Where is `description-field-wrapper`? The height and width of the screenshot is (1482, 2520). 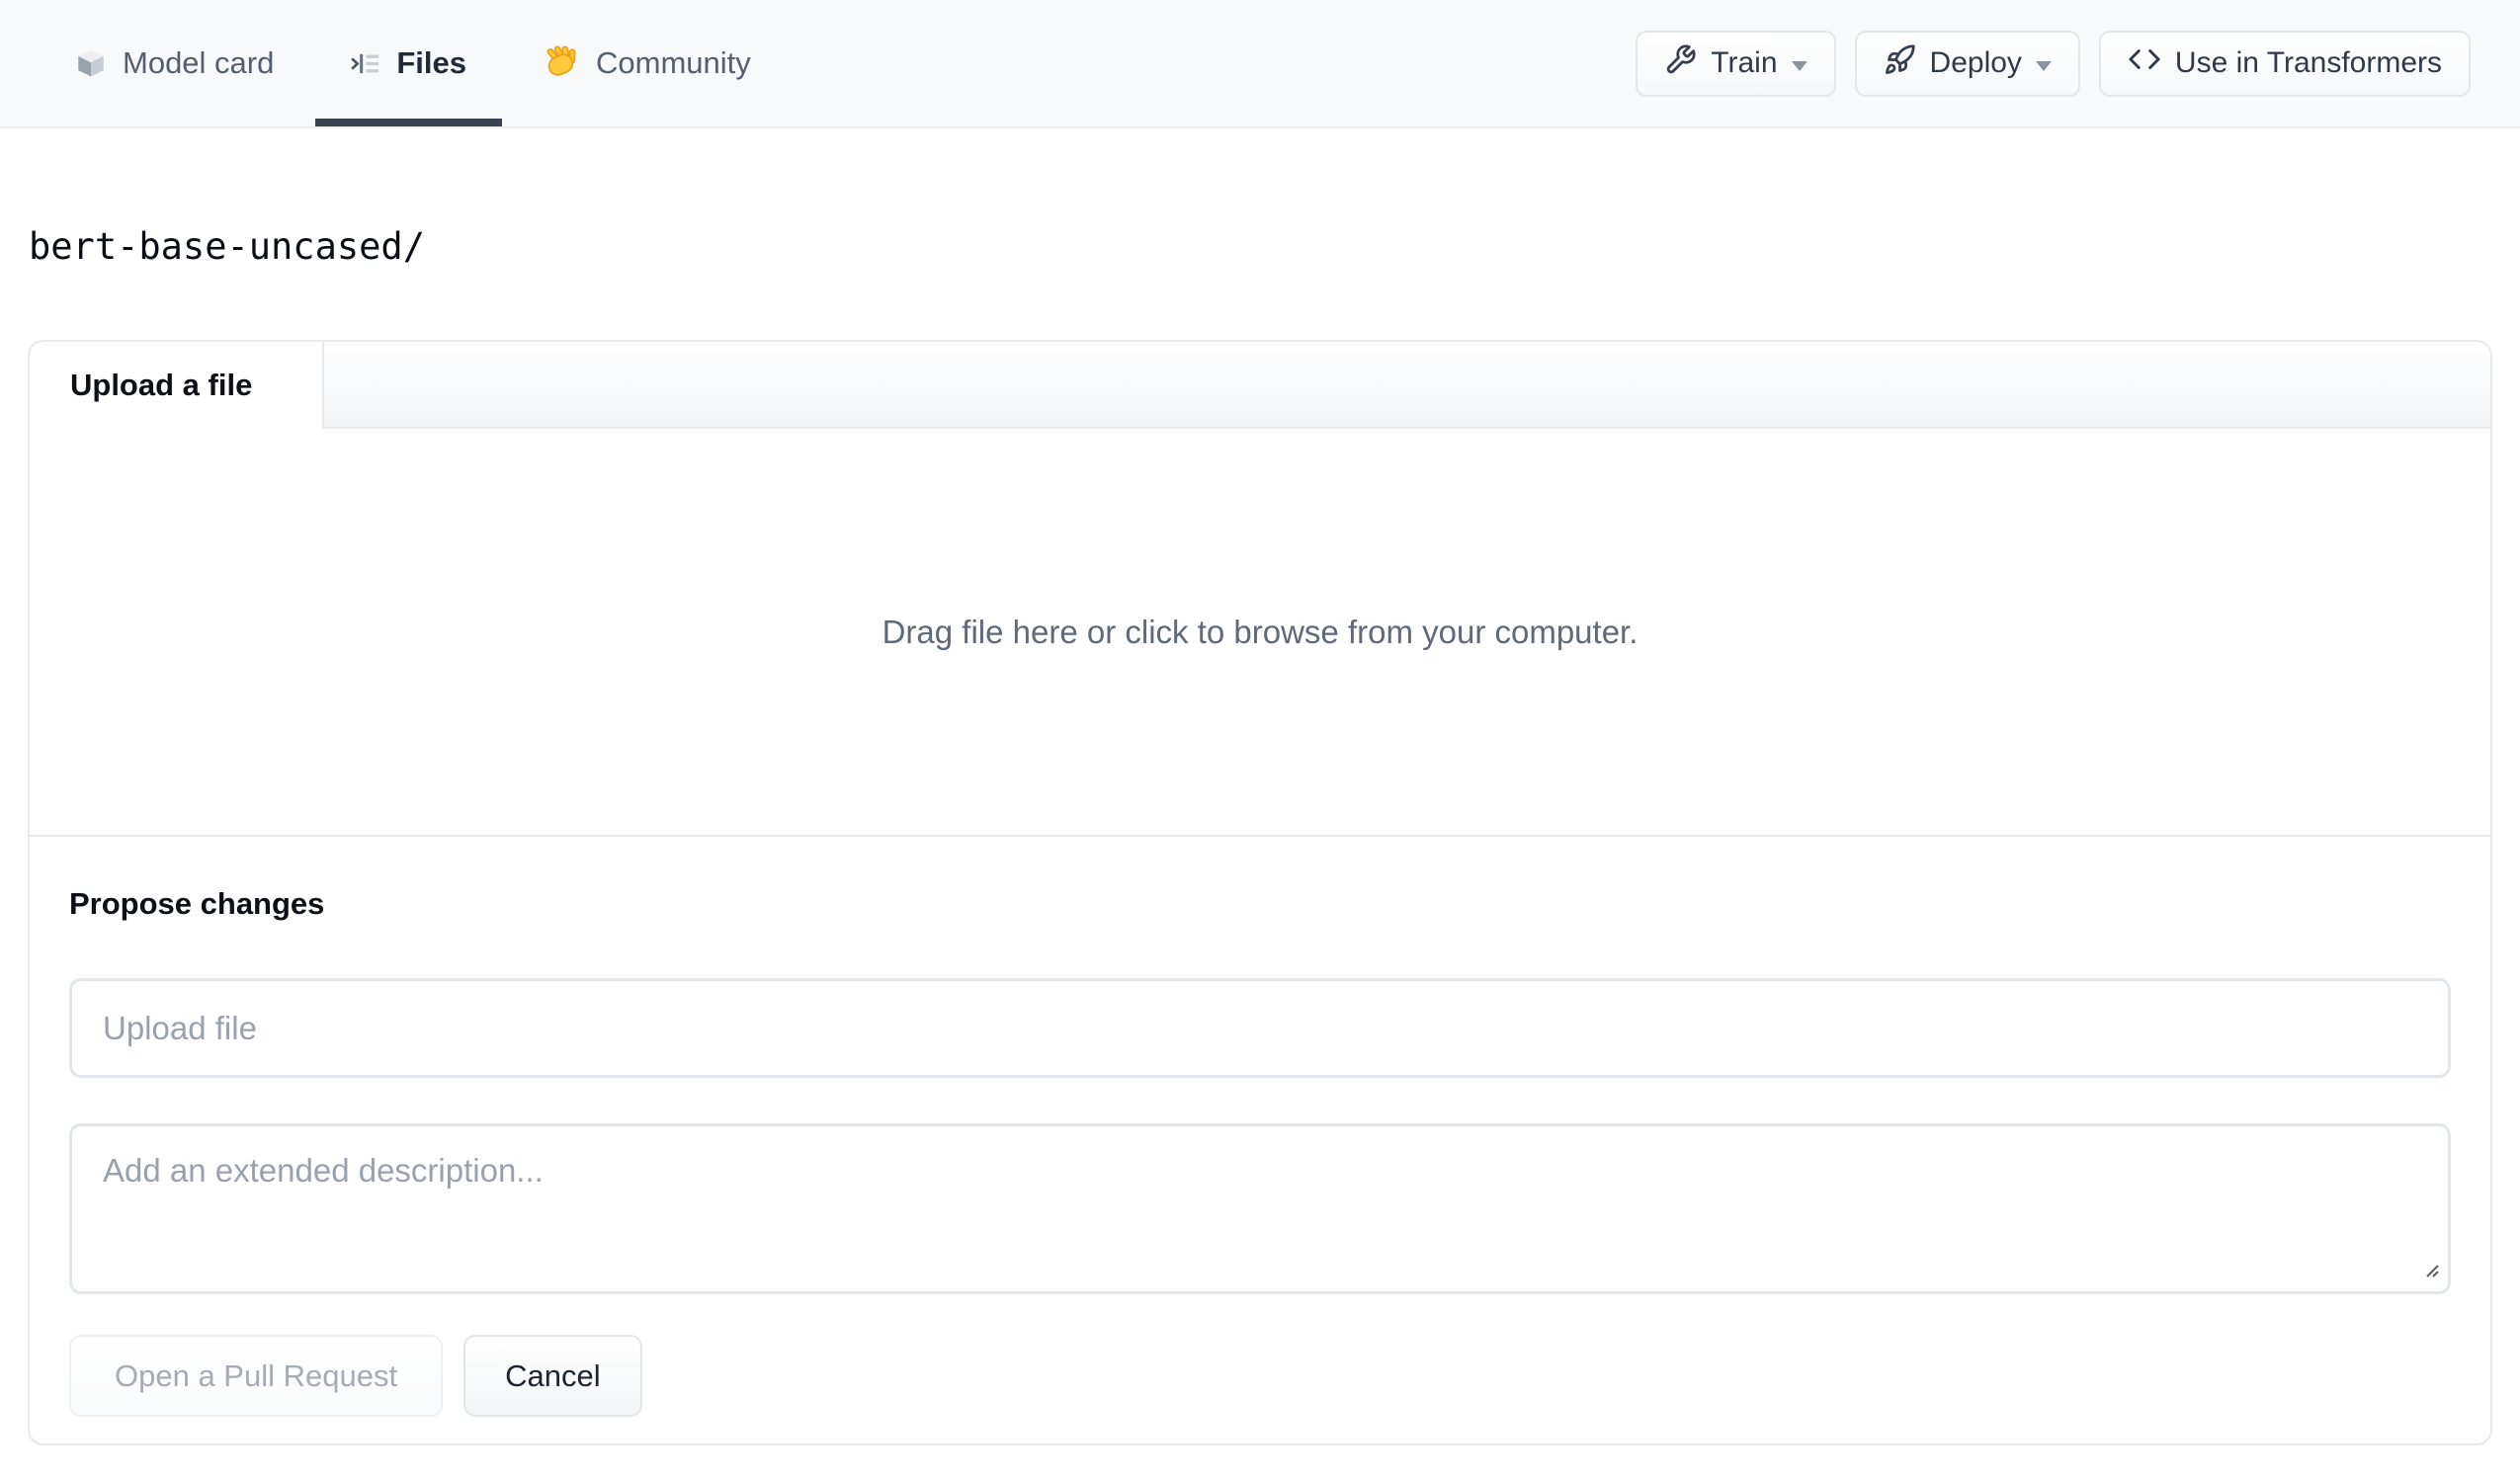
description-field-wrapper is located at coordinates (1260, 1208).